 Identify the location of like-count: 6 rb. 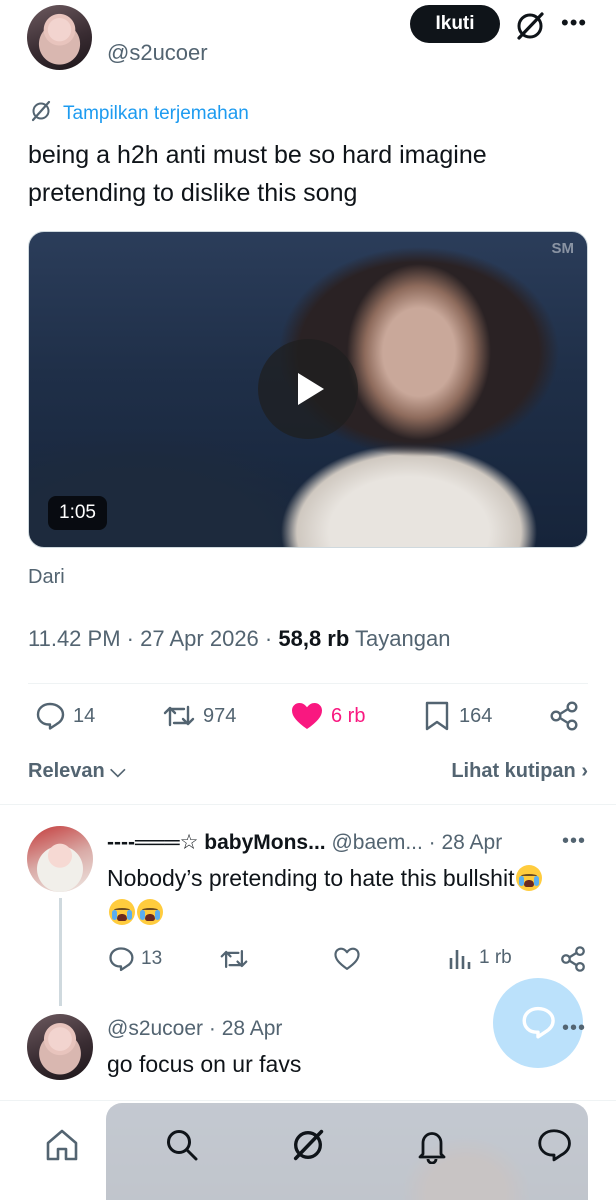
(348, 715).